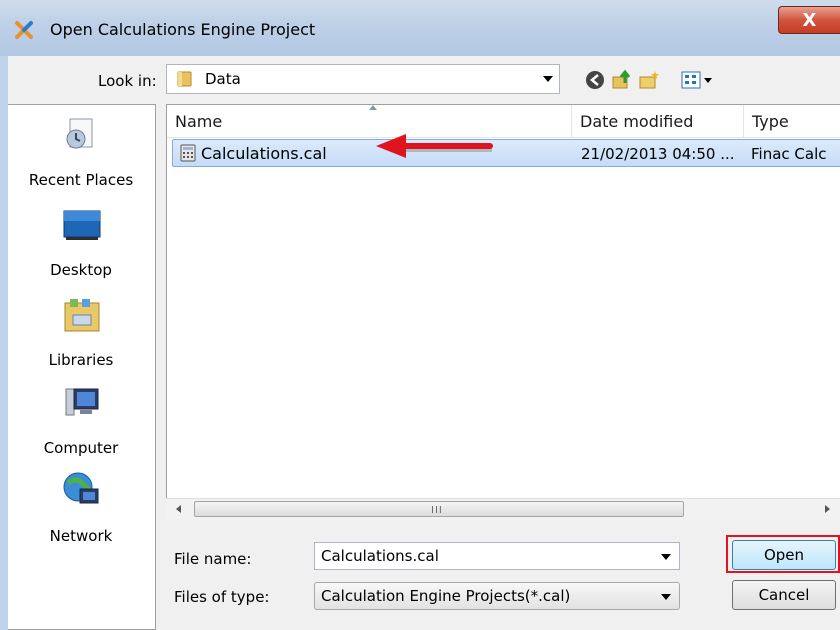 This screenshot has height=630, width=840. Describe the element at coordinates (82, 402) in the screenshot. I see `computer-icon` at that location.